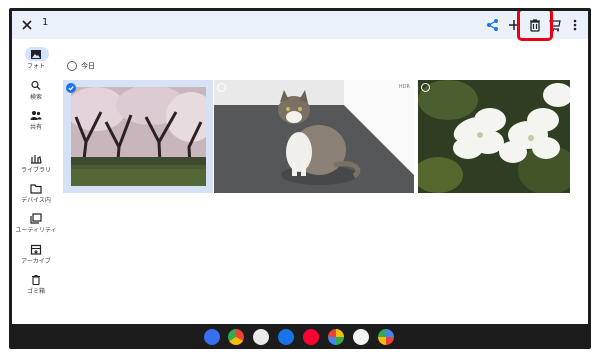 Image resolution: width=600 pixels, height=357 pixels. I want to click on nav-rail: フォト 検索 共有 ライブラリ デバイス内 ユーティリティ アーカイブ ゴミ箱, so click(36, 171).